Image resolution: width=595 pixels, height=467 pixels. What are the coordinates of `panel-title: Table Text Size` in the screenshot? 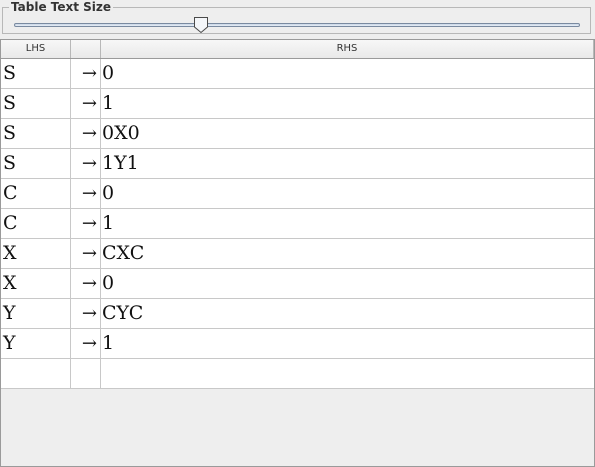 It's located at (61, 7).